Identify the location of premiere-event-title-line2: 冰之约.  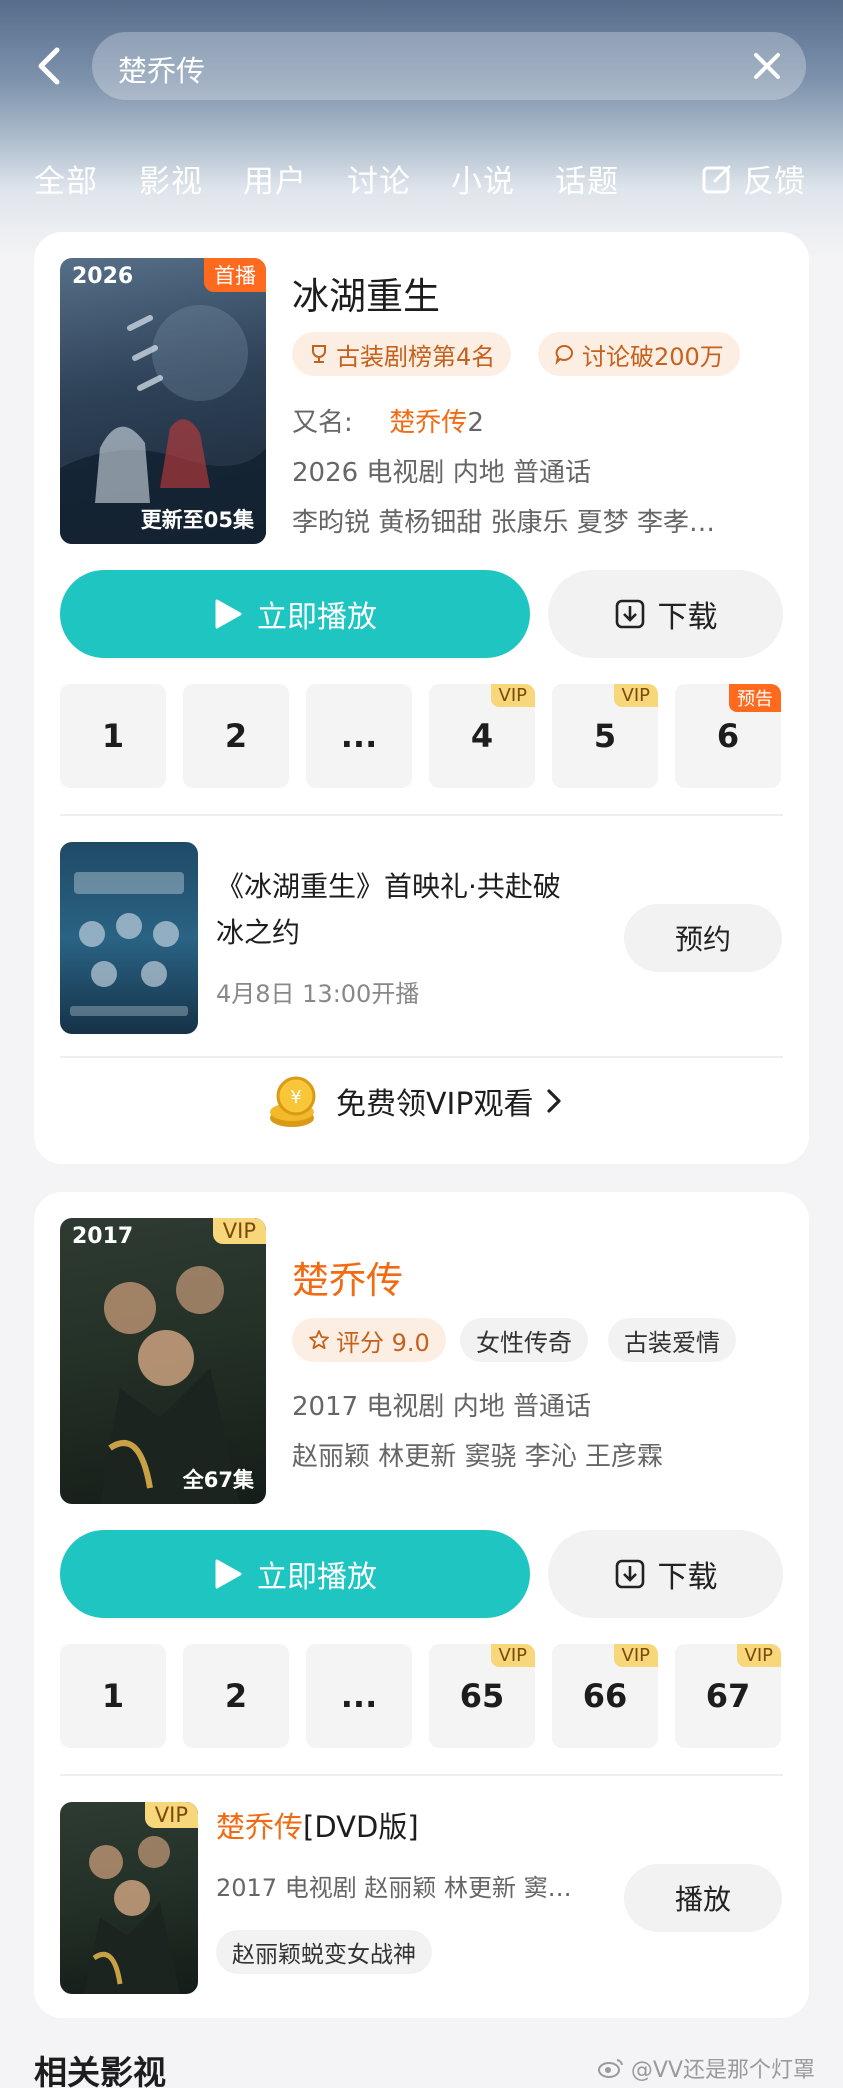
(258, 933).